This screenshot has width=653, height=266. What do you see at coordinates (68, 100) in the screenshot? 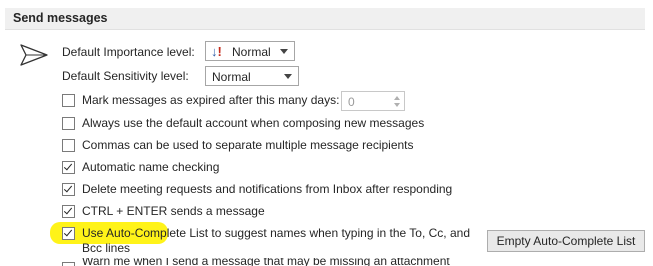
I see `expire-checkbox` at bounding box center [68, 100].